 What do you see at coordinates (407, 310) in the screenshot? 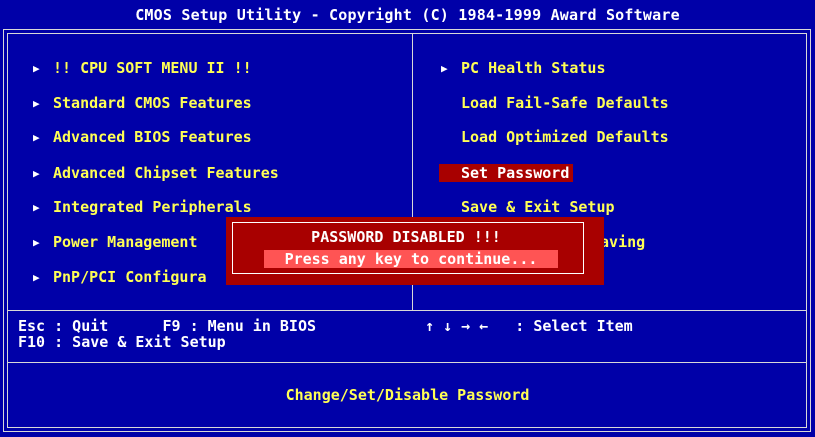
I see `help-divider` at bounding box center [407, 310].